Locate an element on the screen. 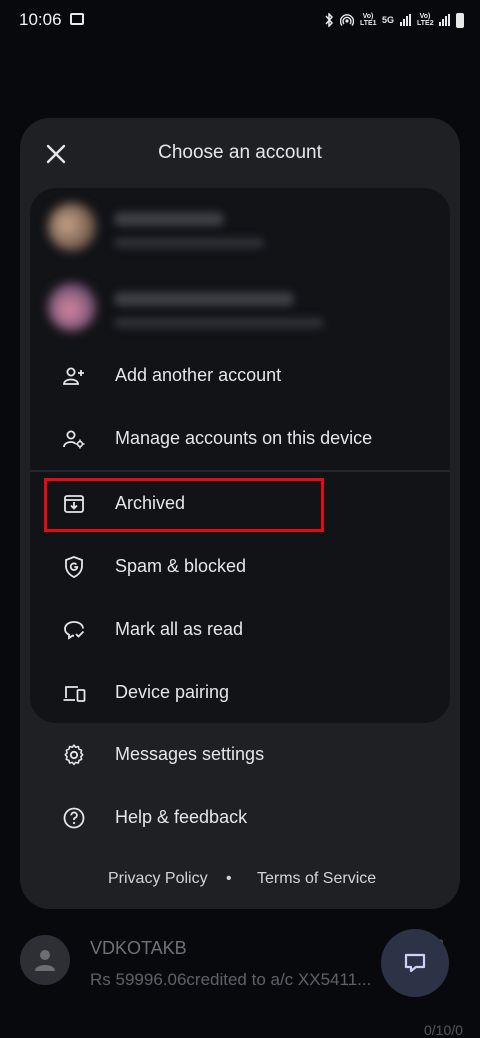  spam-blocked-item: Spam & blocked is located at coordinates (240, 567).